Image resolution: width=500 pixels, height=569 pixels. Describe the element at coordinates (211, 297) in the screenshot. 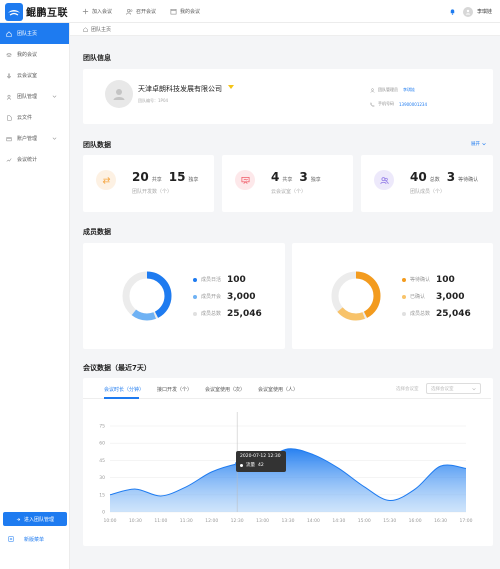

I see `legend-label: 成员开会` at that location.